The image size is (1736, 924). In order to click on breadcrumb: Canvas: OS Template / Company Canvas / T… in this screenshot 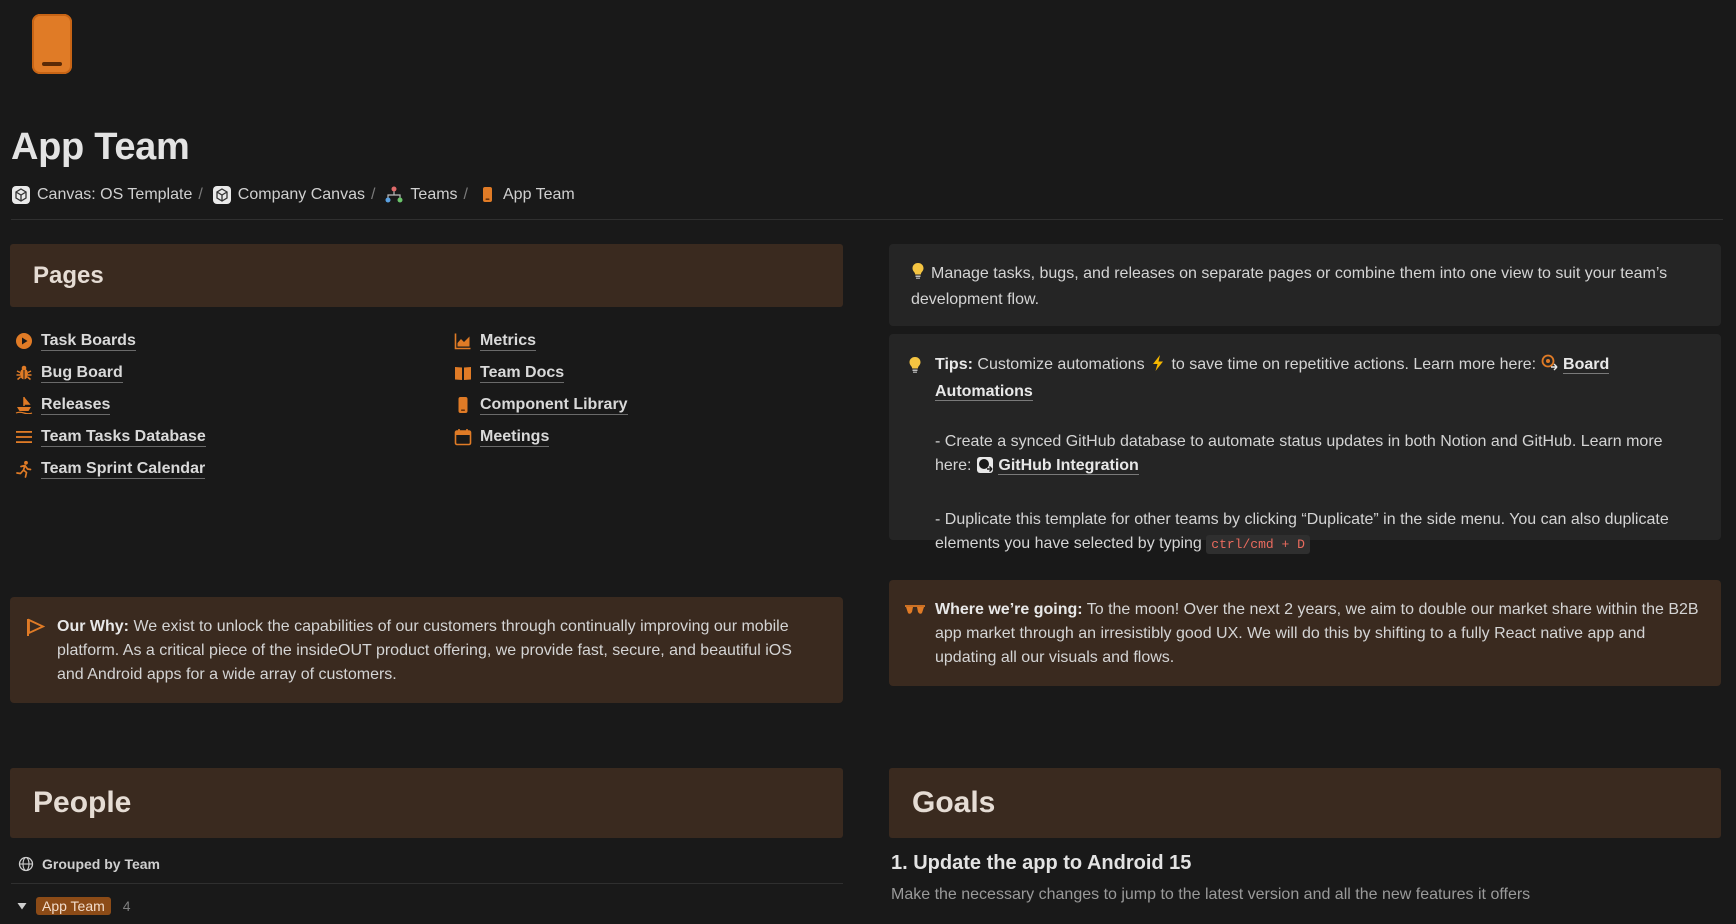, I will do `click(293, 195)`.